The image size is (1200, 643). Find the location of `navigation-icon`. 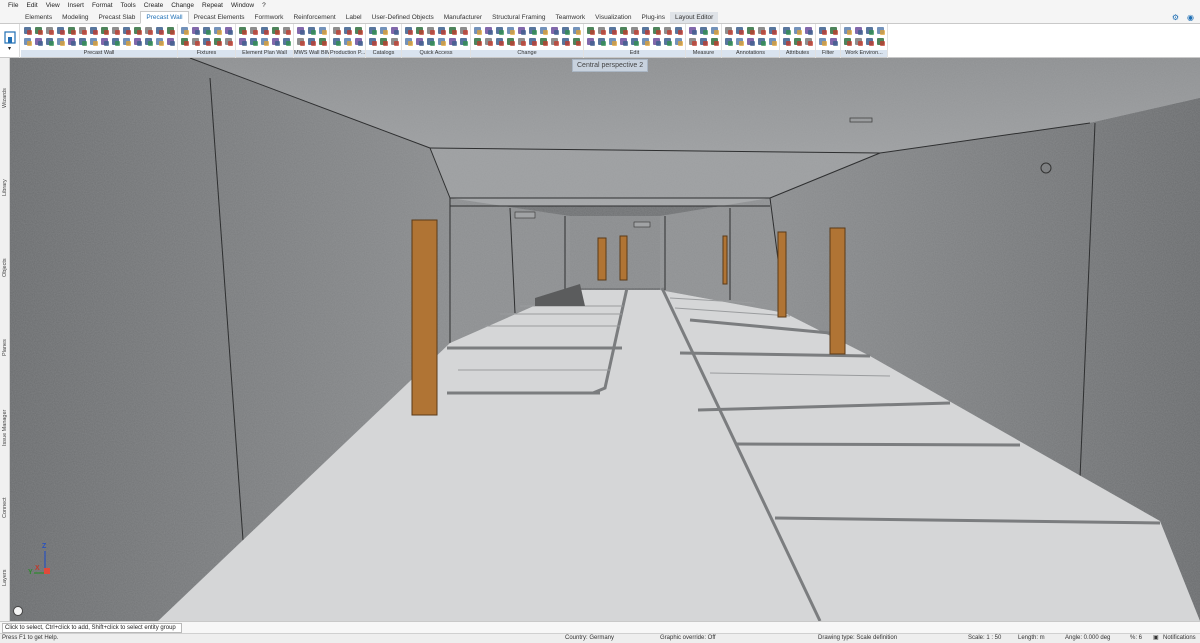

navigation-icon is located at coordinates (18, 611).